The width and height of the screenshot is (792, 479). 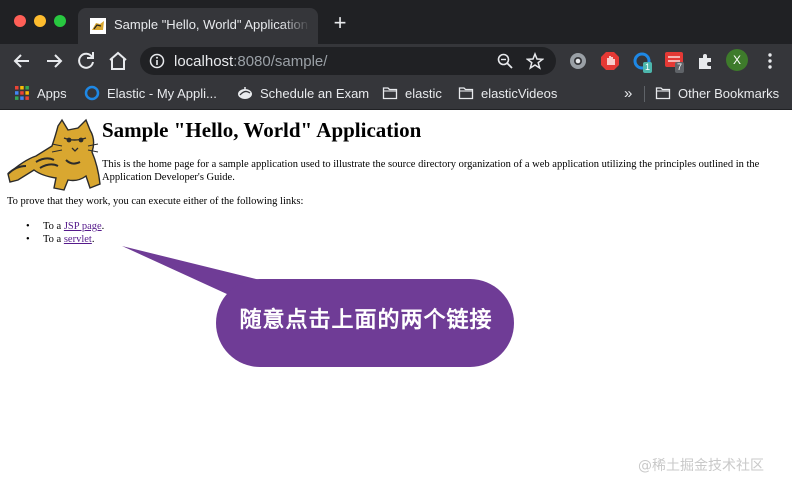 I want to click on watermark-text: @稀土掘金技术社区, so click(x=701, y=466).